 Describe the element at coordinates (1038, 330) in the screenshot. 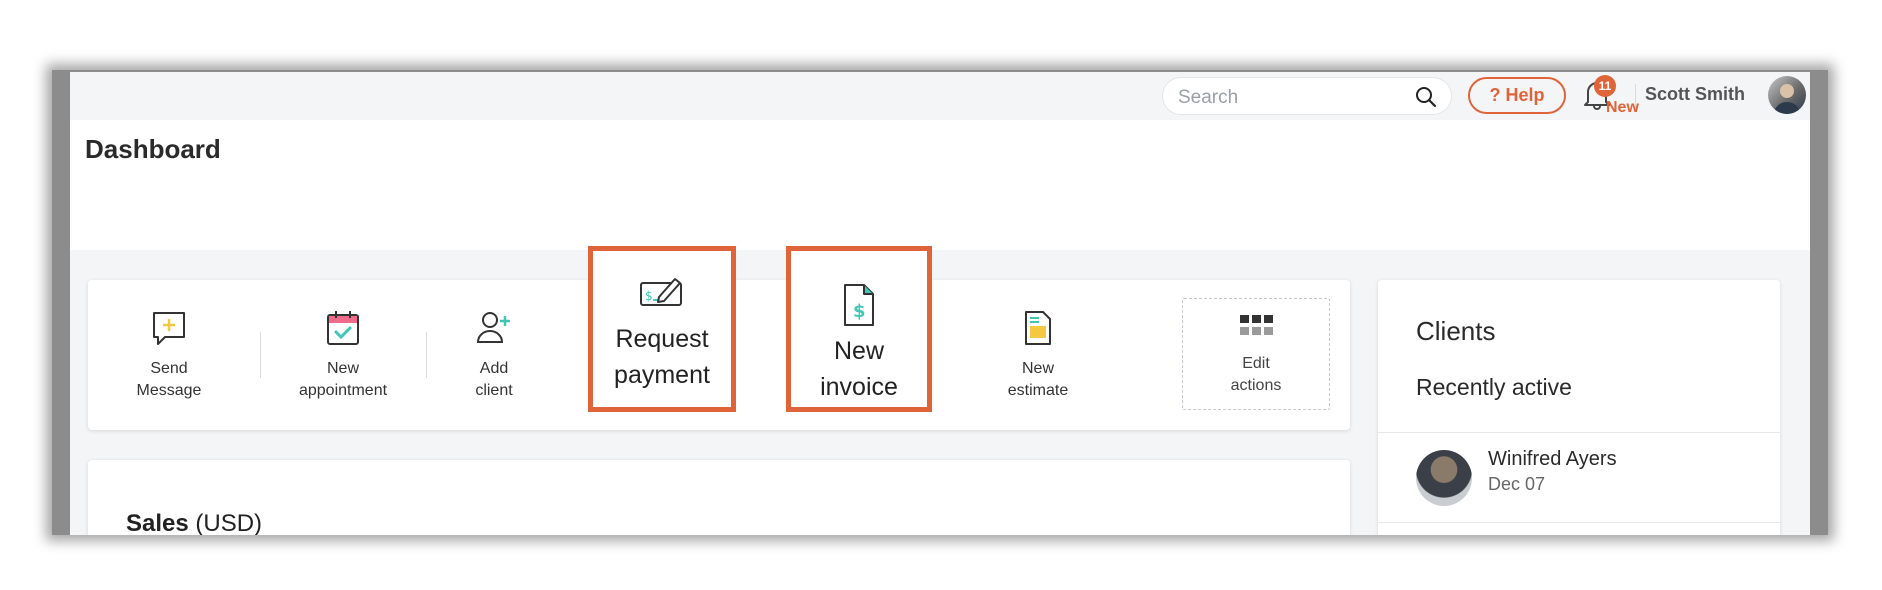

I see `estimate-doc-icon` at that location.